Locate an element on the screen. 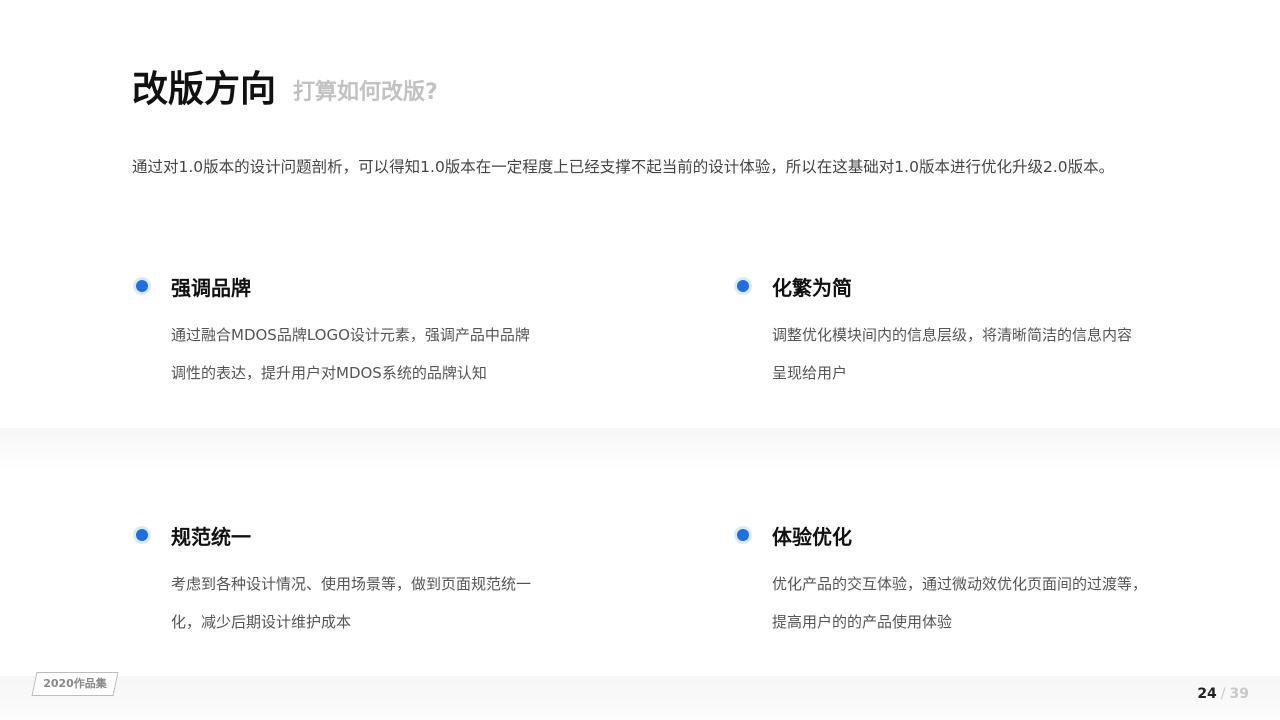 The height and width of the screenshot is (720, 1280). feature-description-line: 通过融合MDOS品牌LOGO设计元素，强调产品中品牌 is located at coordinates (350, 335).